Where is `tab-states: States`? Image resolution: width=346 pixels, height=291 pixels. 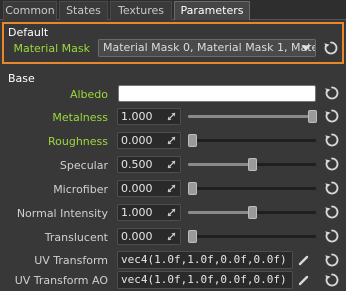
tab-states: States is located at coordinates (83, 10).